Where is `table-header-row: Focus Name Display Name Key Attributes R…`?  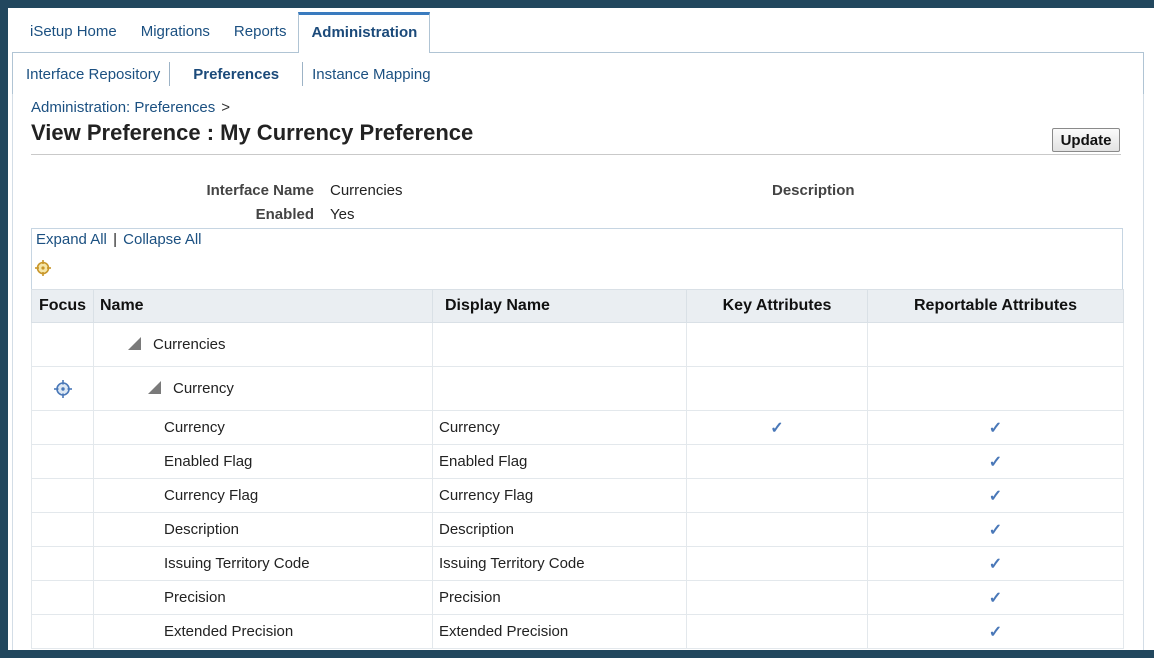 table-header-row: Focus Name Display Name Key Attributes R… is located at coordinates (577, 306).